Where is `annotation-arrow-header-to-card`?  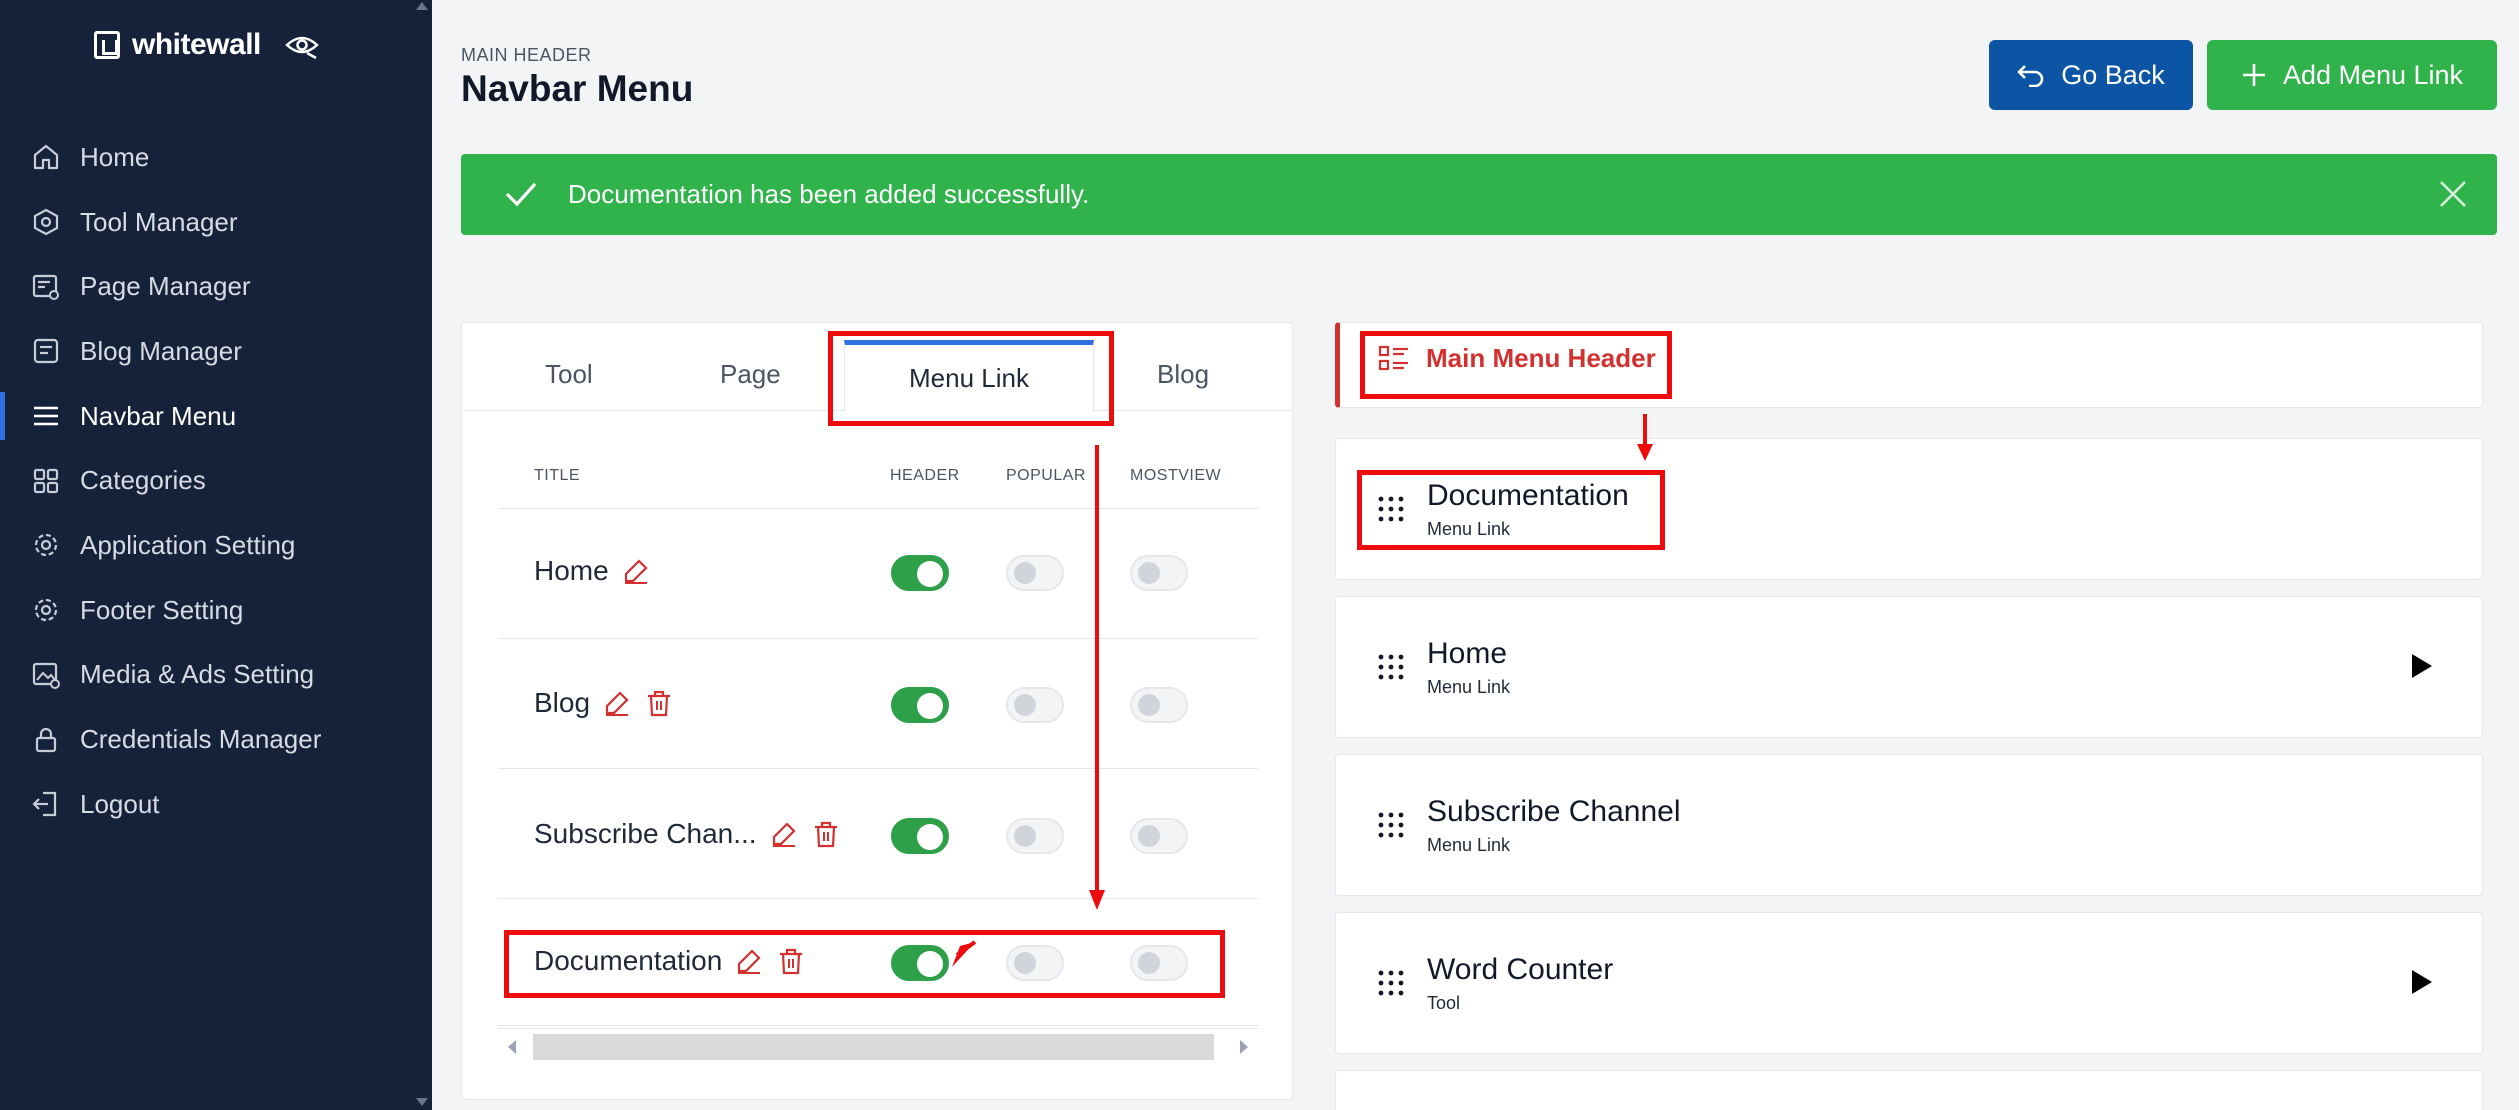
annotation-arrow-header-to-card is located at coordinates (1645, 437).